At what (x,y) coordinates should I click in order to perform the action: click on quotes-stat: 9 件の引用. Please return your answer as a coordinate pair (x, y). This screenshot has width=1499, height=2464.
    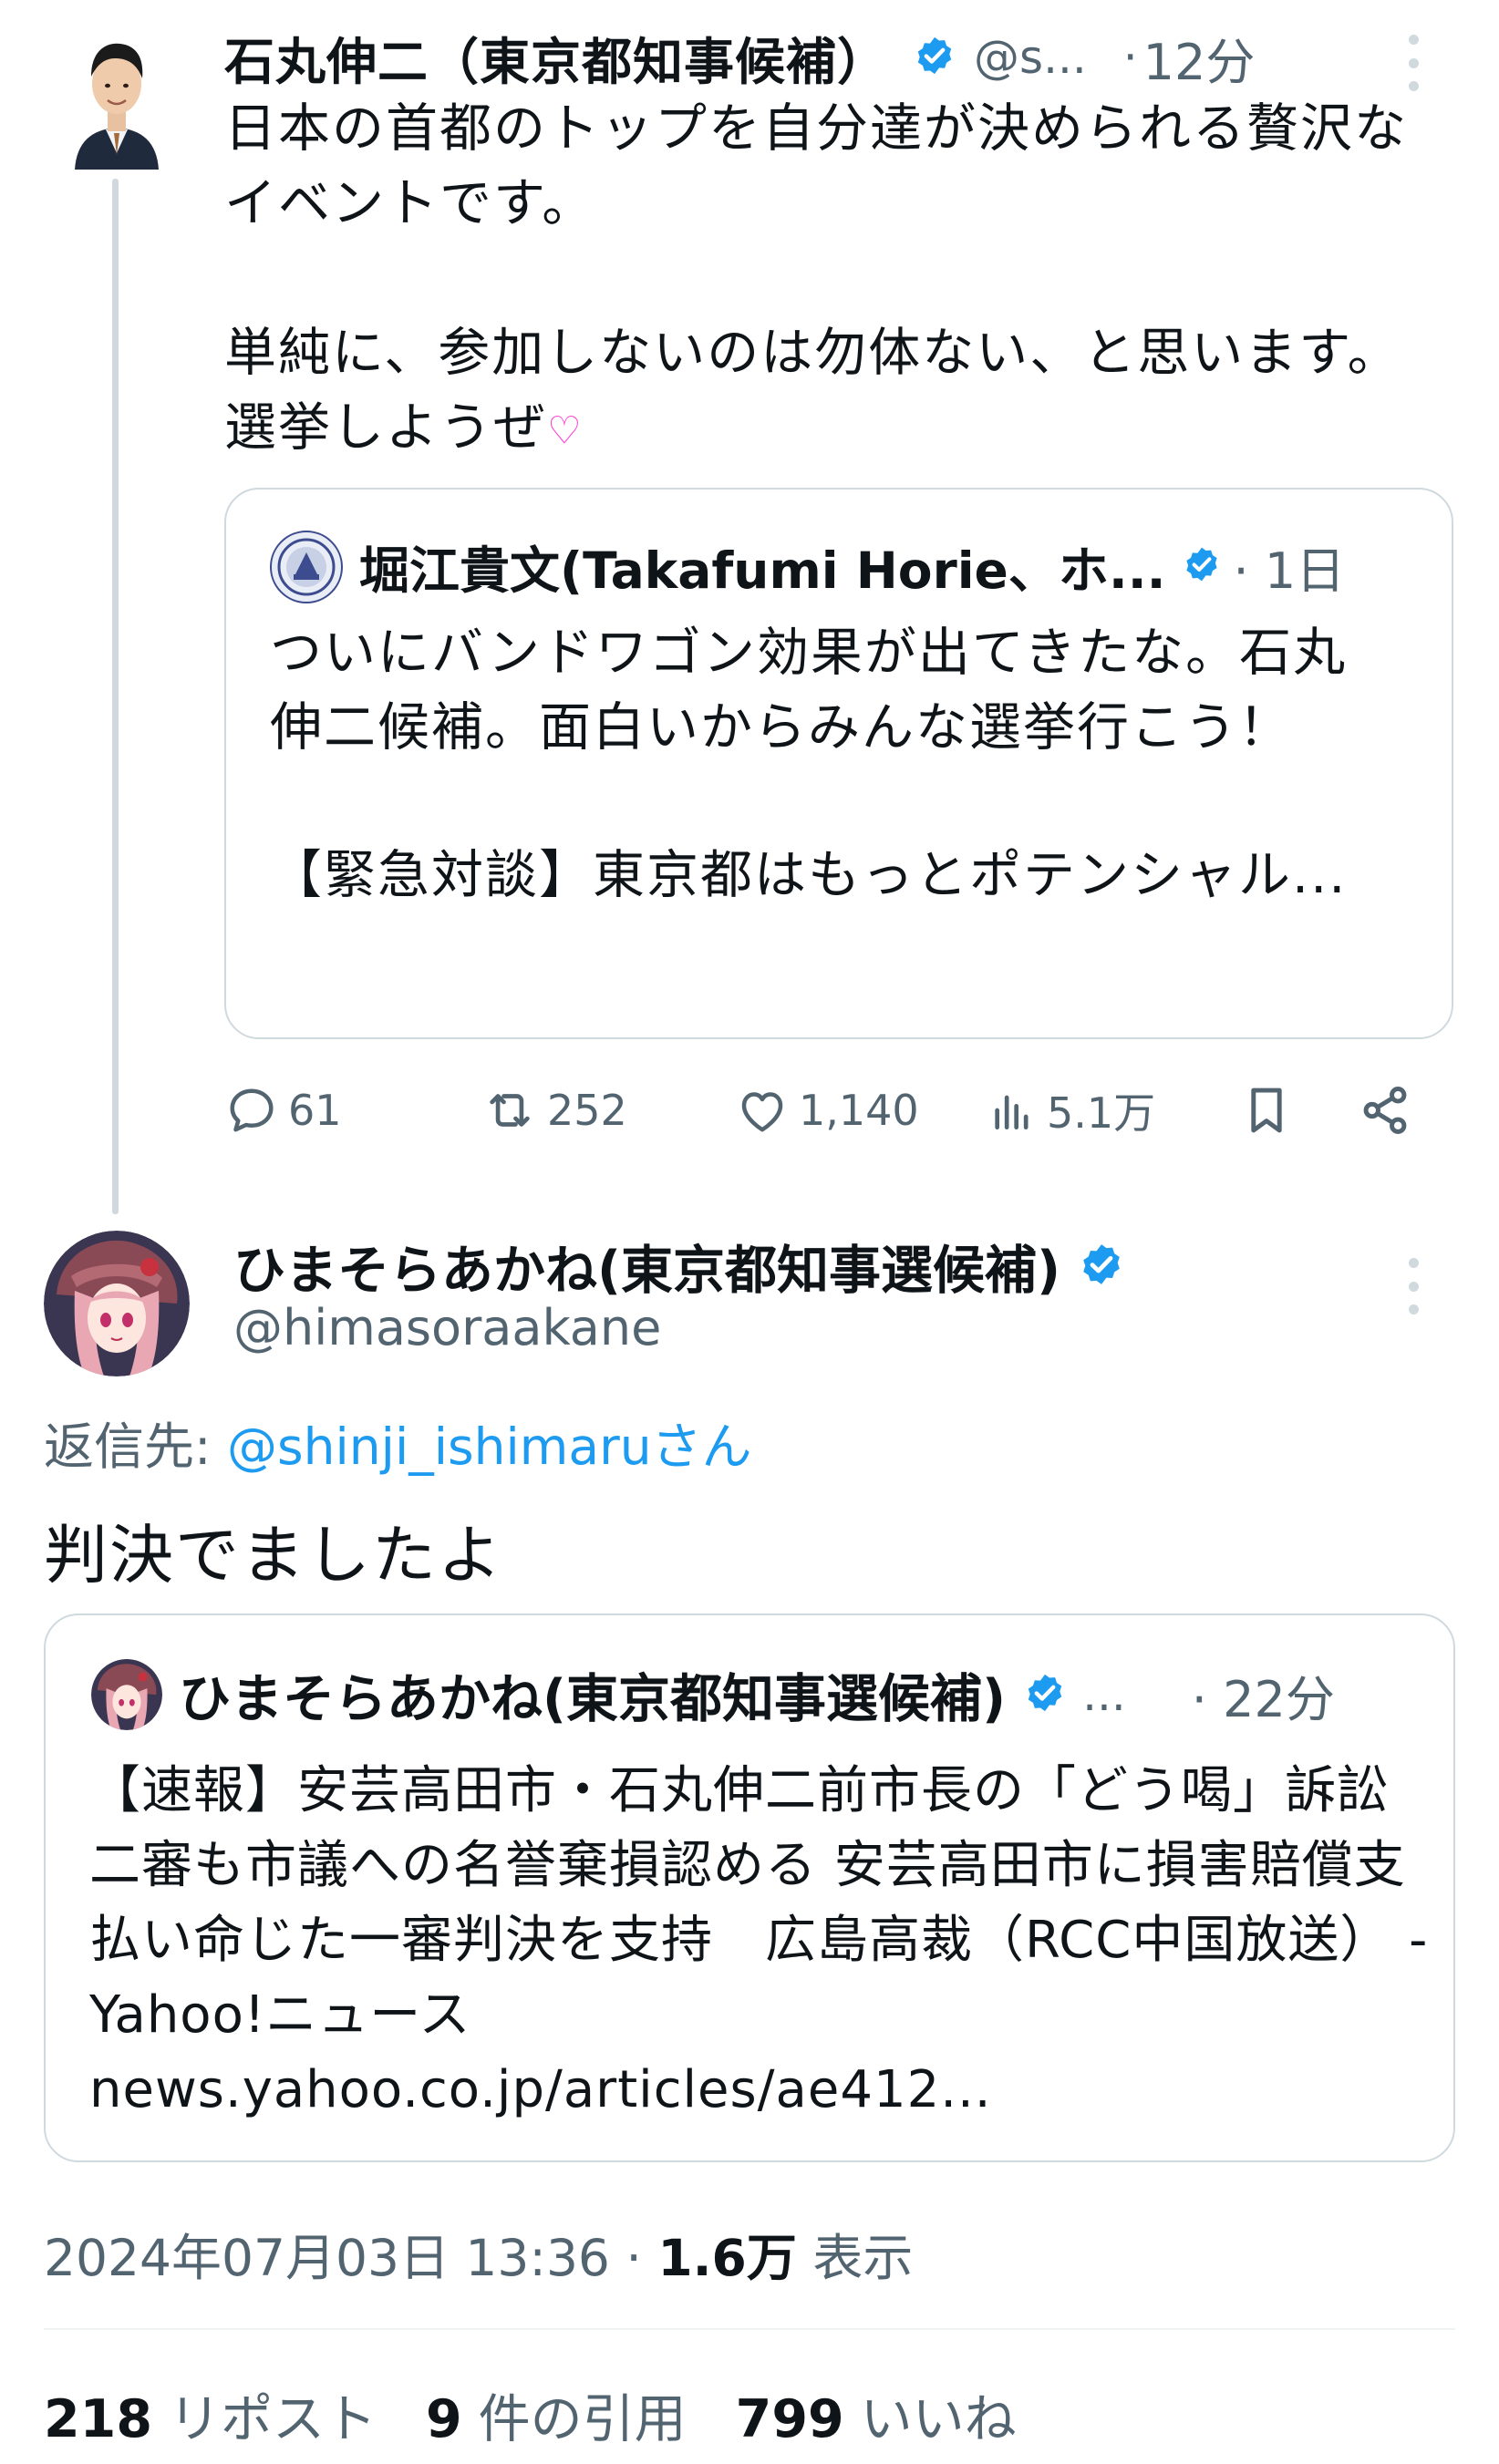
    Looking at the image, I should click on (556, 2414).